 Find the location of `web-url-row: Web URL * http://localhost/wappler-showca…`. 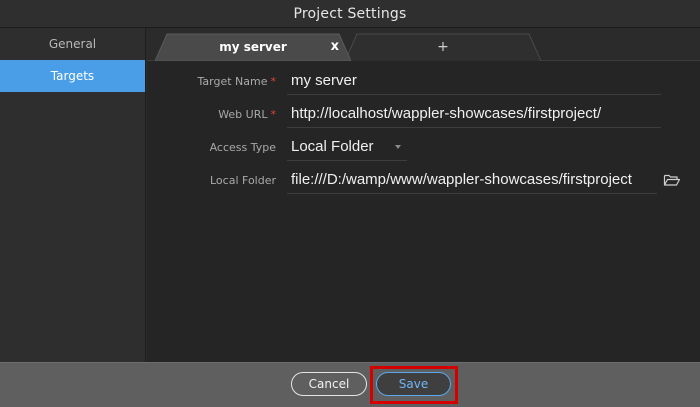

web-url-row: Web URL * http://localhost/wappler-showca… is located at coordinates (423, 115).